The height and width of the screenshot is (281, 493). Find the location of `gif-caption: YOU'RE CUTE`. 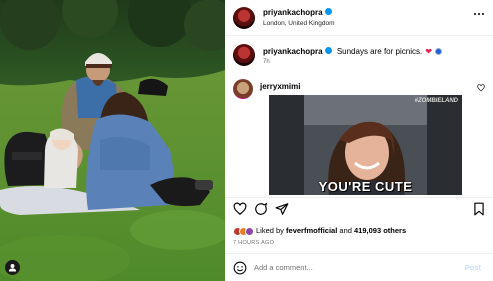

gif-caption: YOU'RE CUTE is located at coordinates (365, 186).